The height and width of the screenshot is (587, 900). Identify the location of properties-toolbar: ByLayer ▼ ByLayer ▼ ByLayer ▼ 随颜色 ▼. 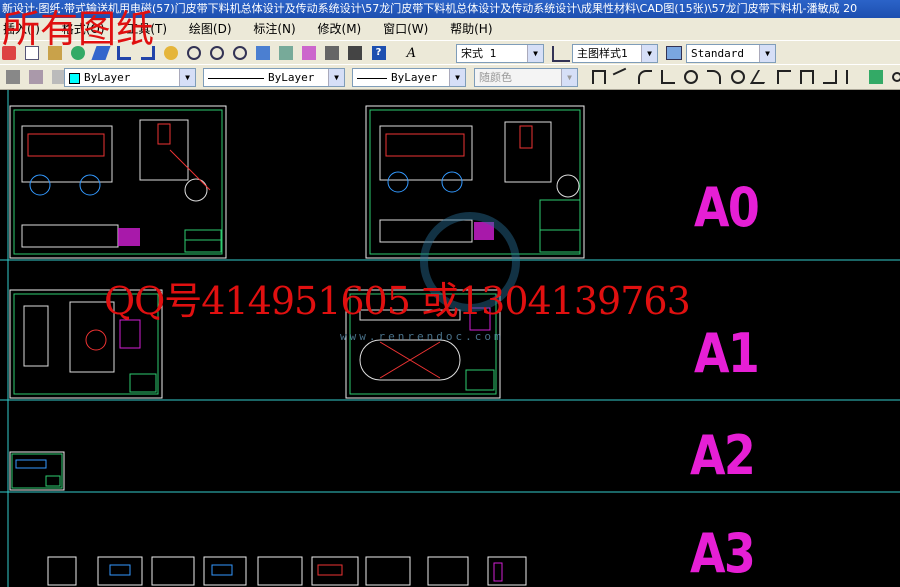
(450, 77).